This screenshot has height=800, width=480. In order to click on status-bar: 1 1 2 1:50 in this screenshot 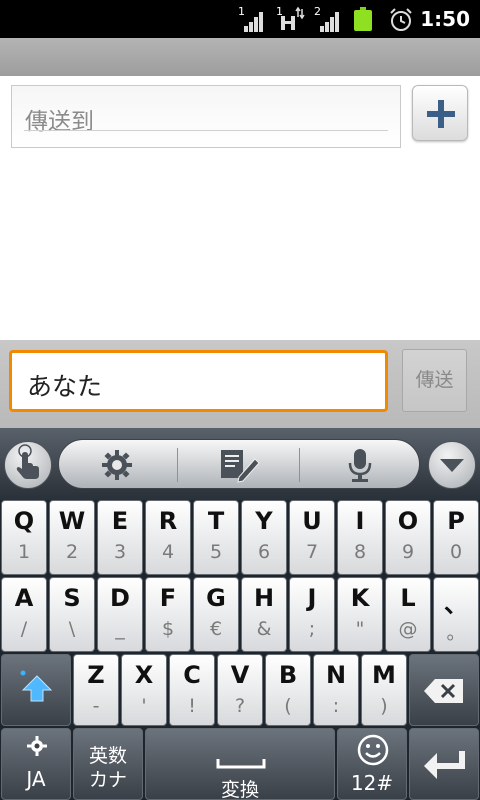, I will do `click(240, 19)`.